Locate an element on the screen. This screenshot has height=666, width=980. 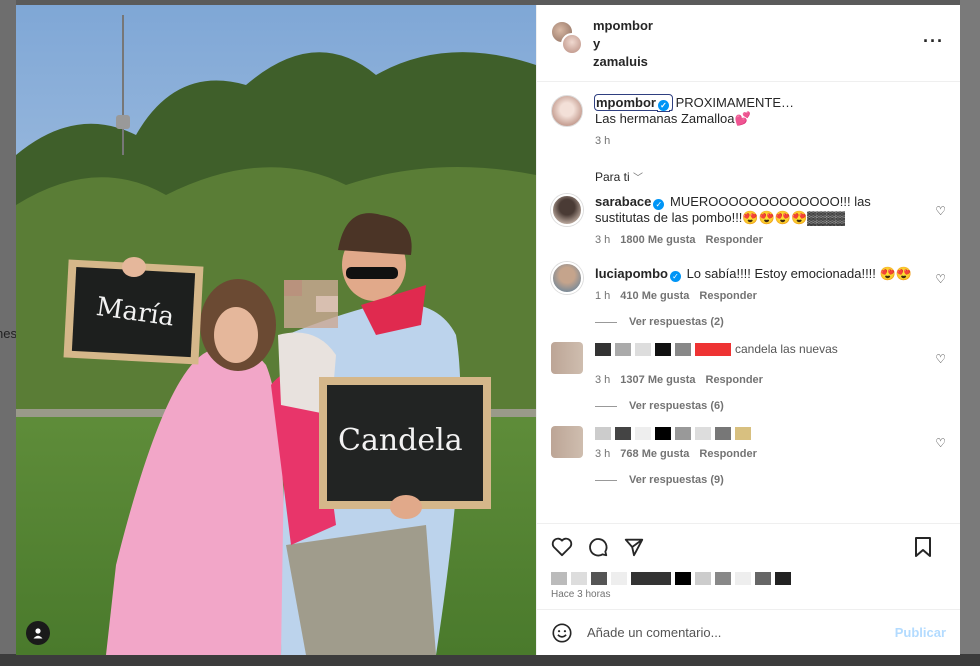
backdrop-text-fragment: nes is located at coordinates (8, 333).